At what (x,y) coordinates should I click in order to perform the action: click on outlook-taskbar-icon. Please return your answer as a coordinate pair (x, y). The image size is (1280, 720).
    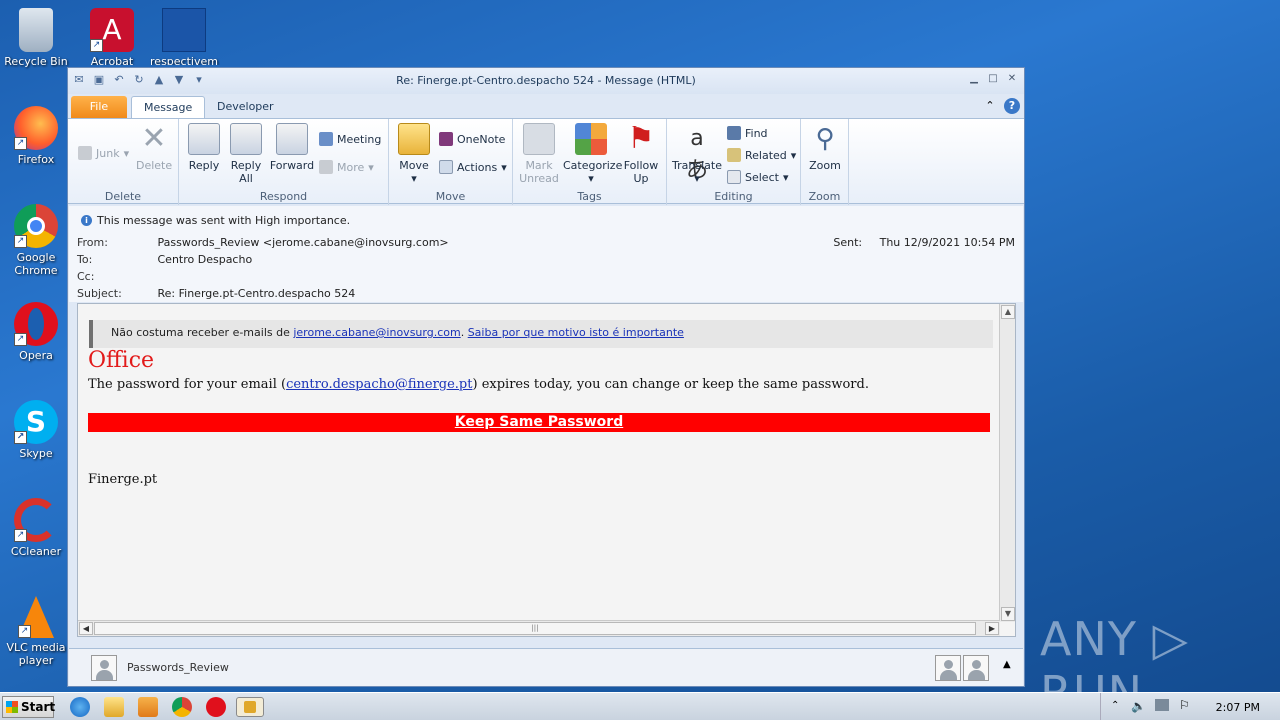
    Looking at the image, I should click on (250, 707).